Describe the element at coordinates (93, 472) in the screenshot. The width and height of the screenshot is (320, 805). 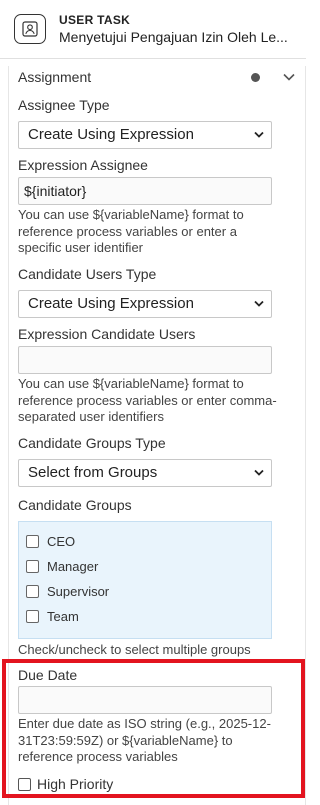
I see `candidate-groups-type-value: Select from Groups` at that location.